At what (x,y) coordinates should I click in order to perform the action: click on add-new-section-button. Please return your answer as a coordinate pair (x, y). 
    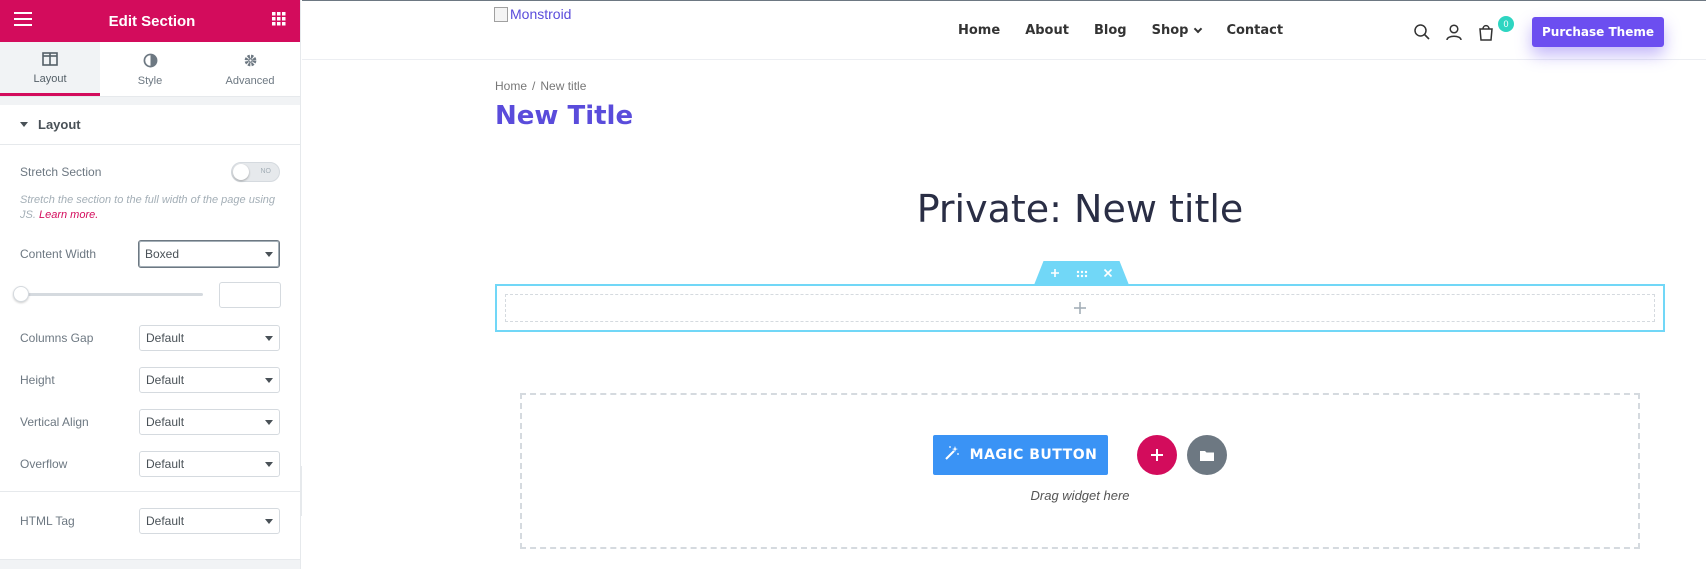
    Looking at the image, I should click on (1157, 455).